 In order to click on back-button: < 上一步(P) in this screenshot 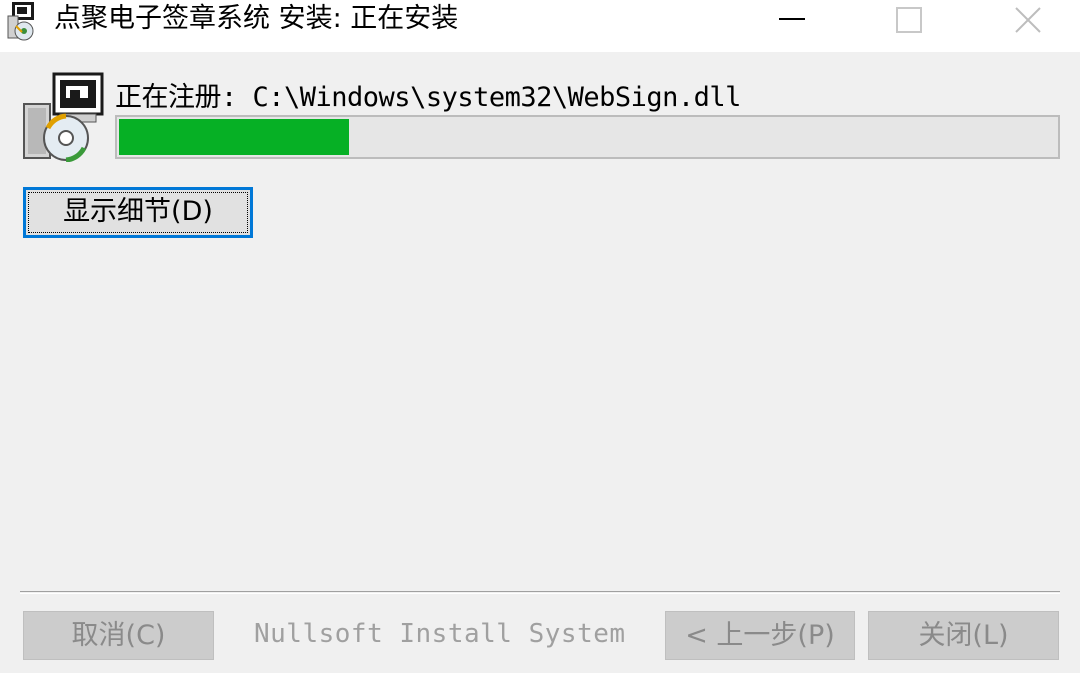, I will do `click(760, 635)`.